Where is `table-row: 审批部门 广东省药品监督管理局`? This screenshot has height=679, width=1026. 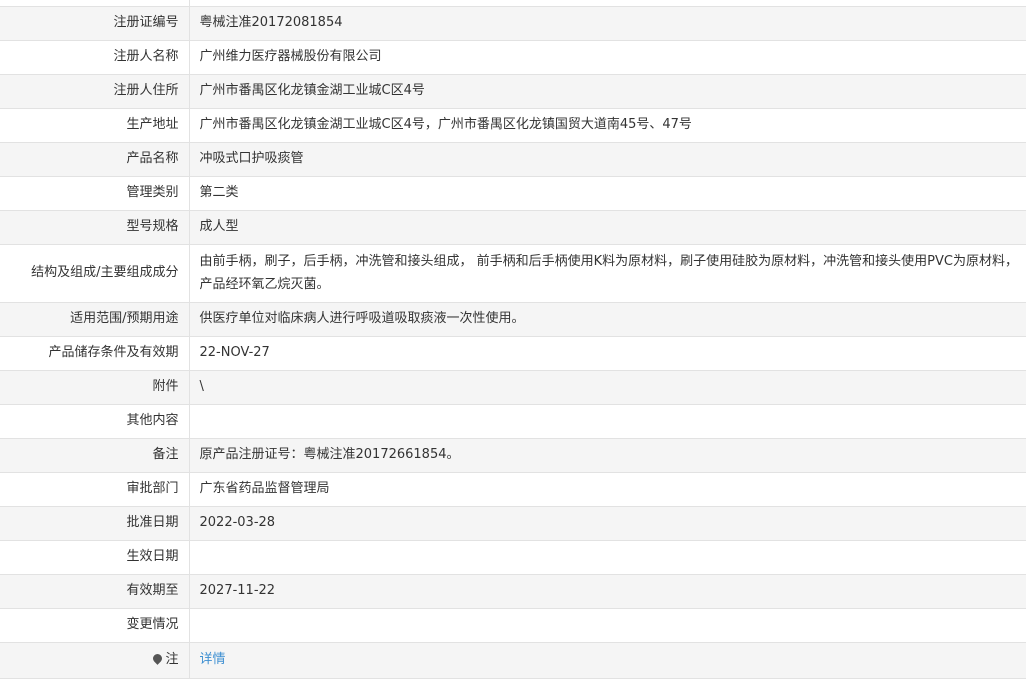 table-row: 审批部门 广东省药品监督管理局 is located at coordinates (513, 489).